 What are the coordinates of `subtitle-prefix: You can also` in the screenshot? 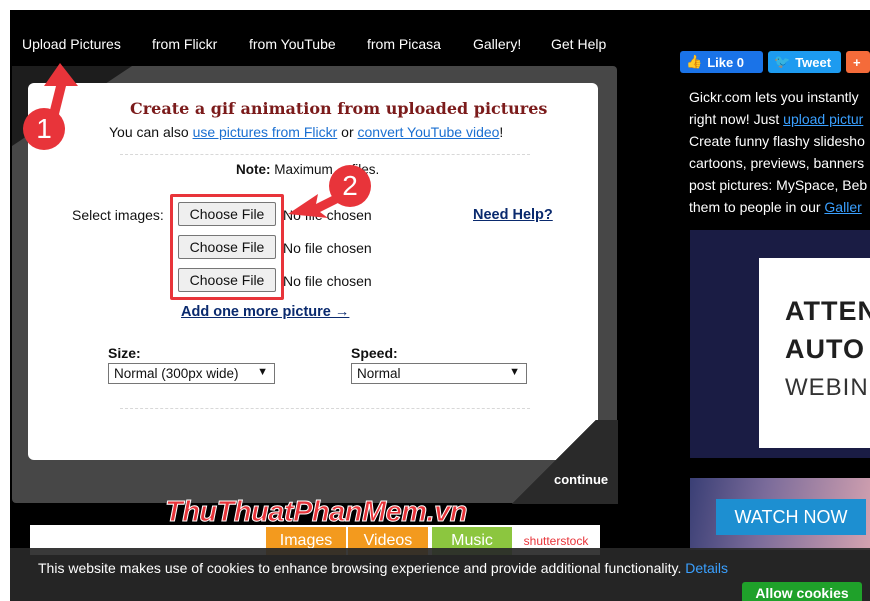 It's located at (151, 132).